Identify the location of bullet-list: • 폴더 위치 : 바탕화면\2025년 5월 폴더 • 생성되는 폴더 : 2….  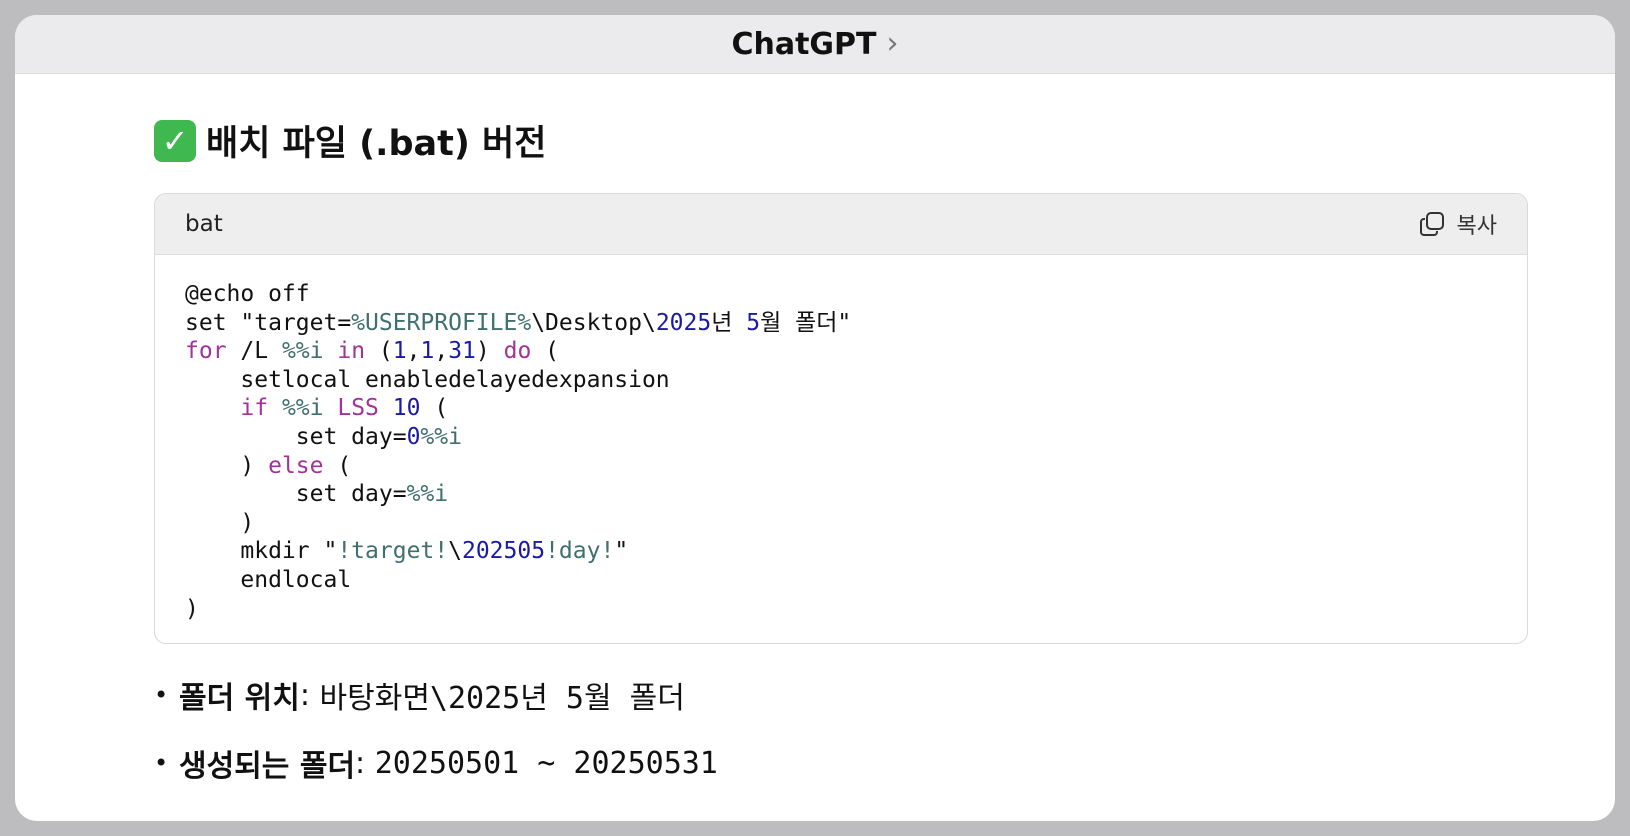
(849, 729).